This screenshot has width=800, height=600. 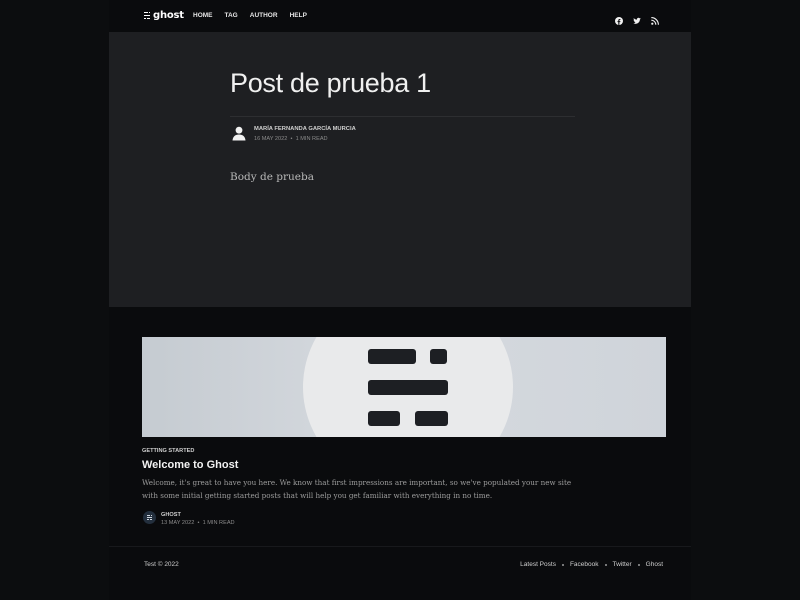 What do you see at coordinates (311, 139) in the screenshot?
I see `reading-time: 1 MIN READ` at bounding box center [311, 139].